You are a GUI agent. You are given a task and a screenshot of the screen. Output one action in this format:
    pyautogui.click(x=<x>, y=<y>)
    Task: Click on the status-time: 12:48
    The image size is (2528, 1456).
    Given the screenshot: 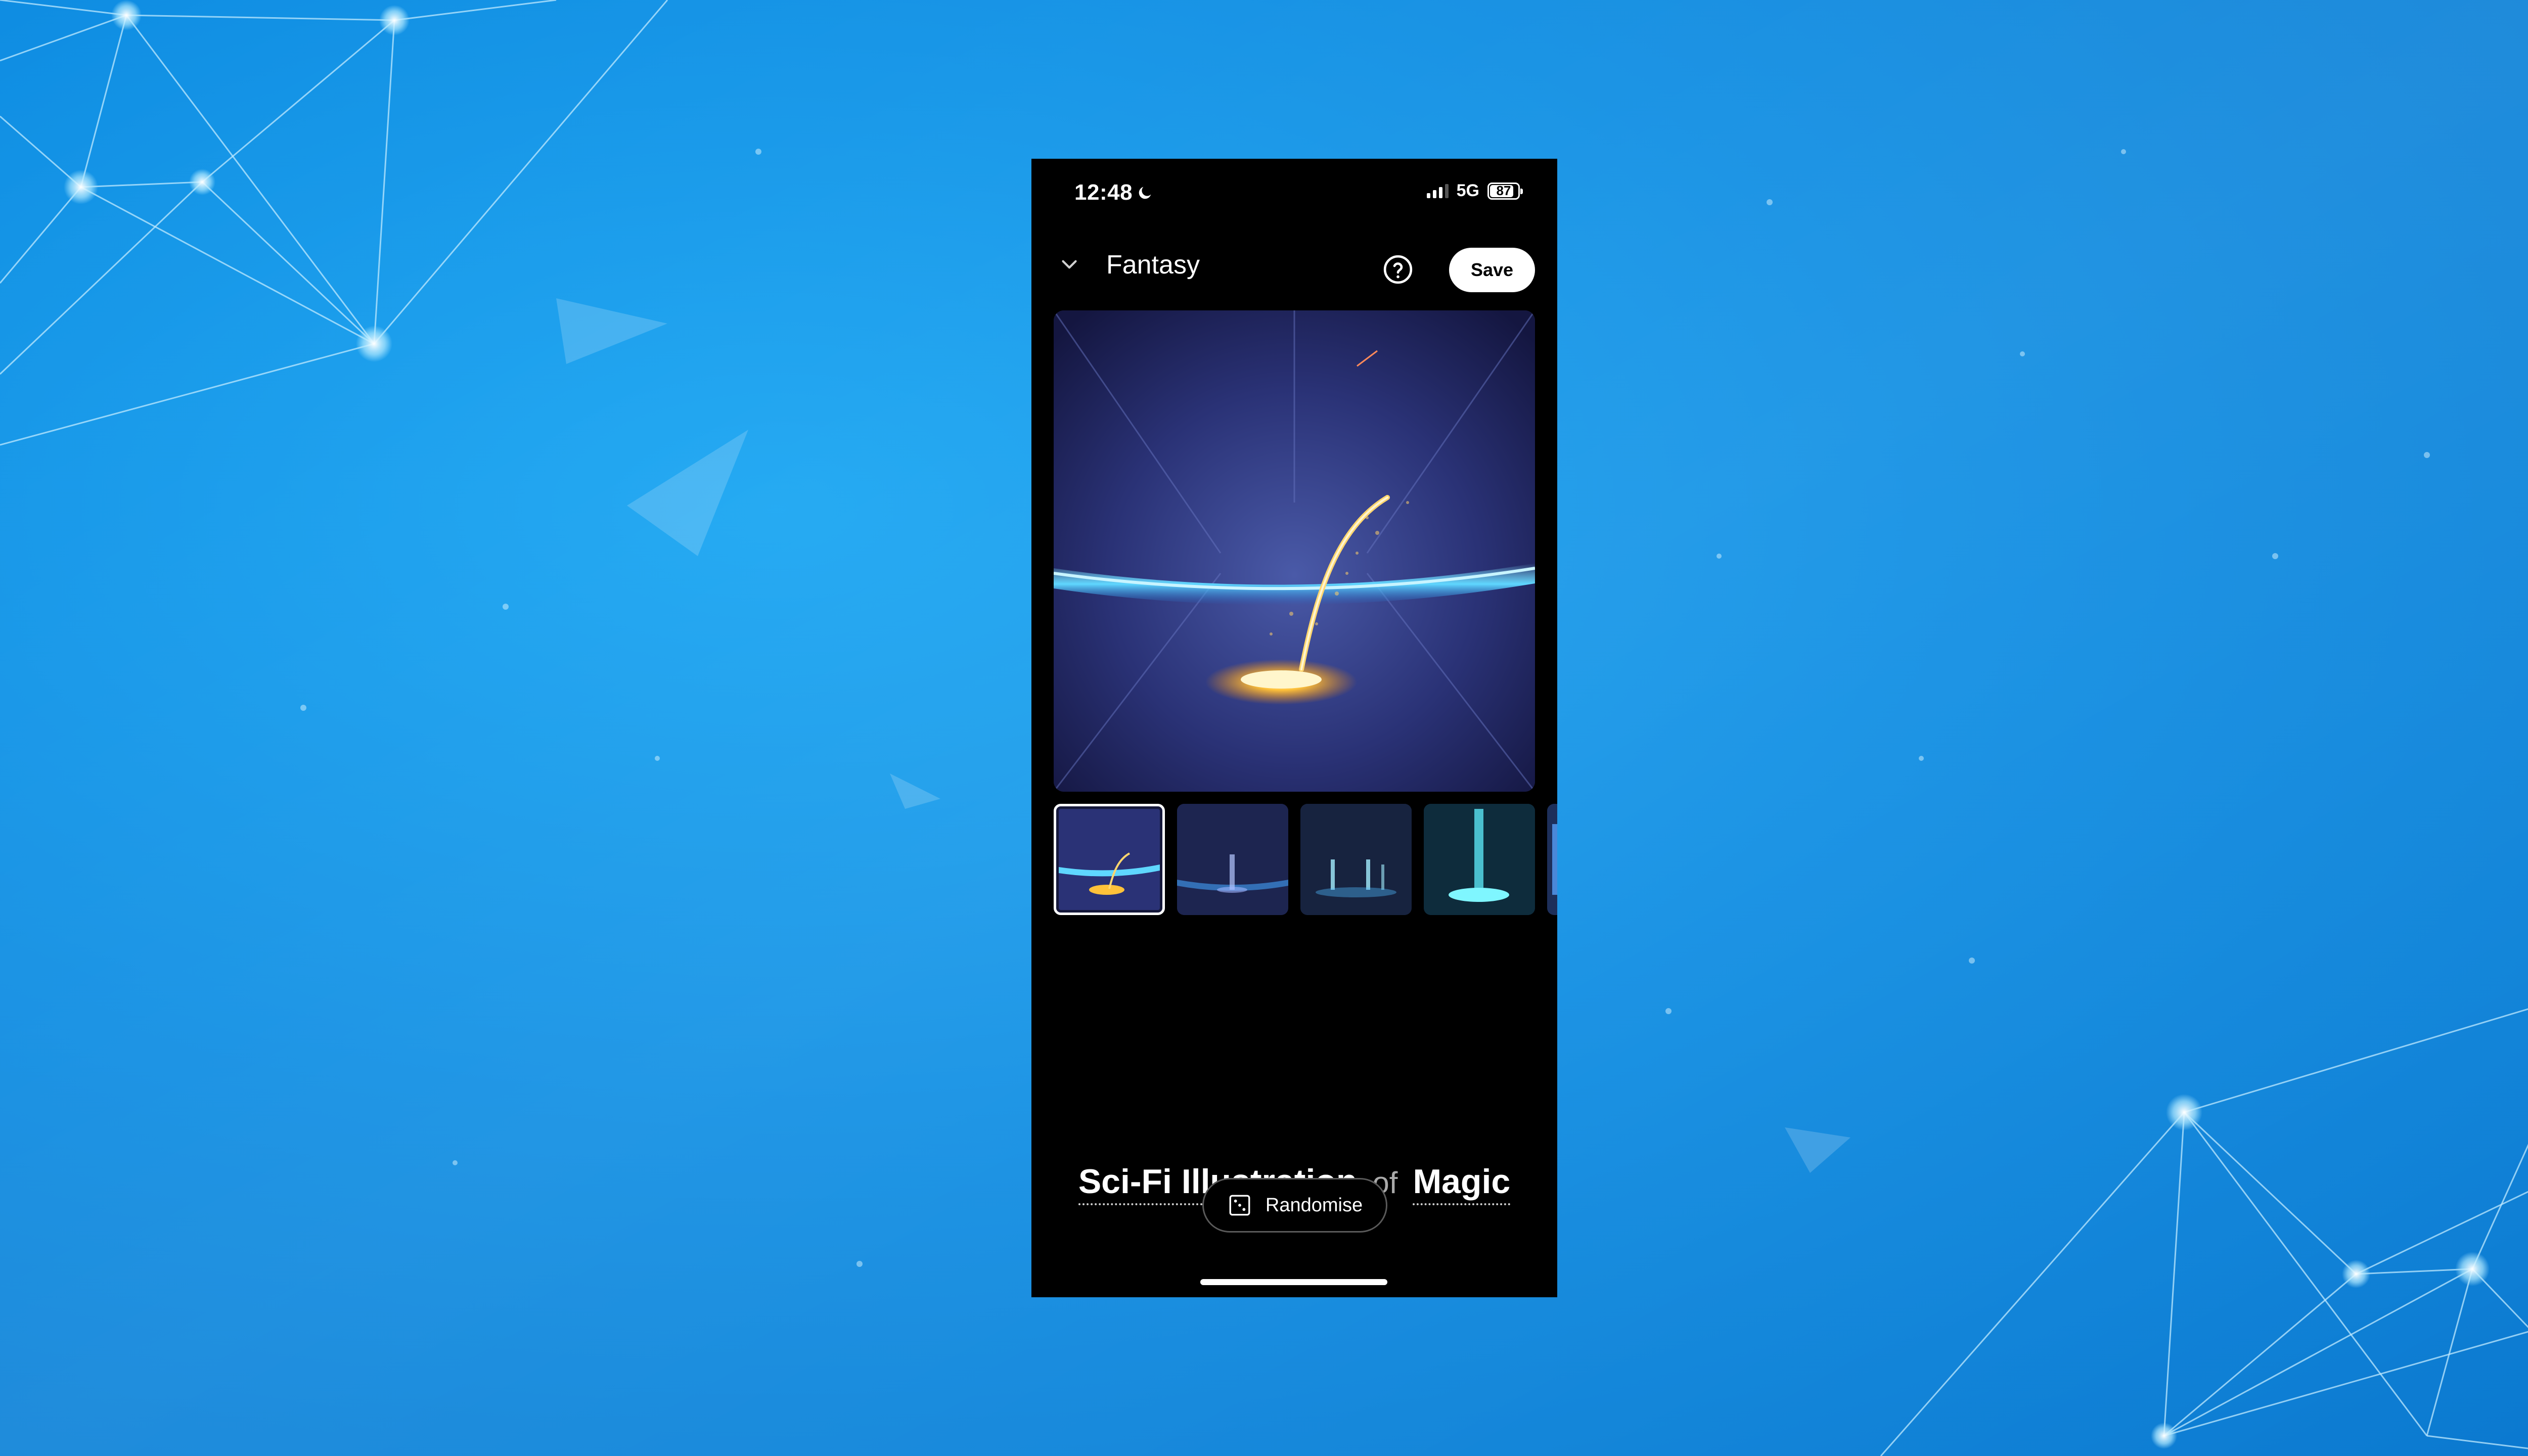 What is the action you would take?
    pyautogui.click(x=1104, y=192)
    